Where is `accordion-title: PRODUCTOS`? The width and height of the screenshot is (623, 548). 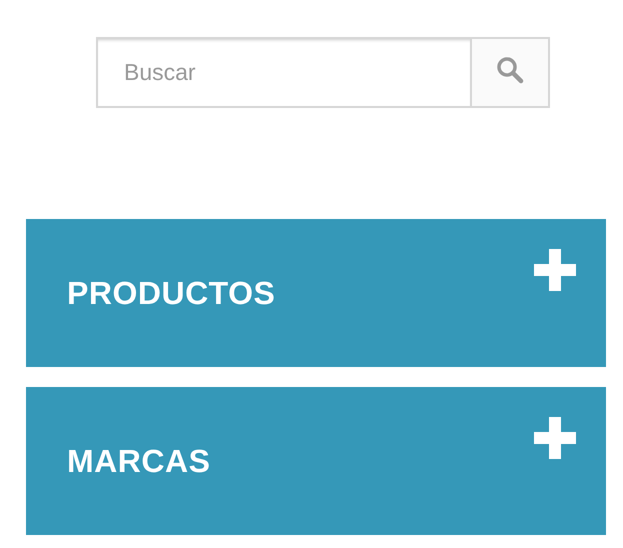 accordion-title: PRODUCTOS is located at coordinates (171, 293).